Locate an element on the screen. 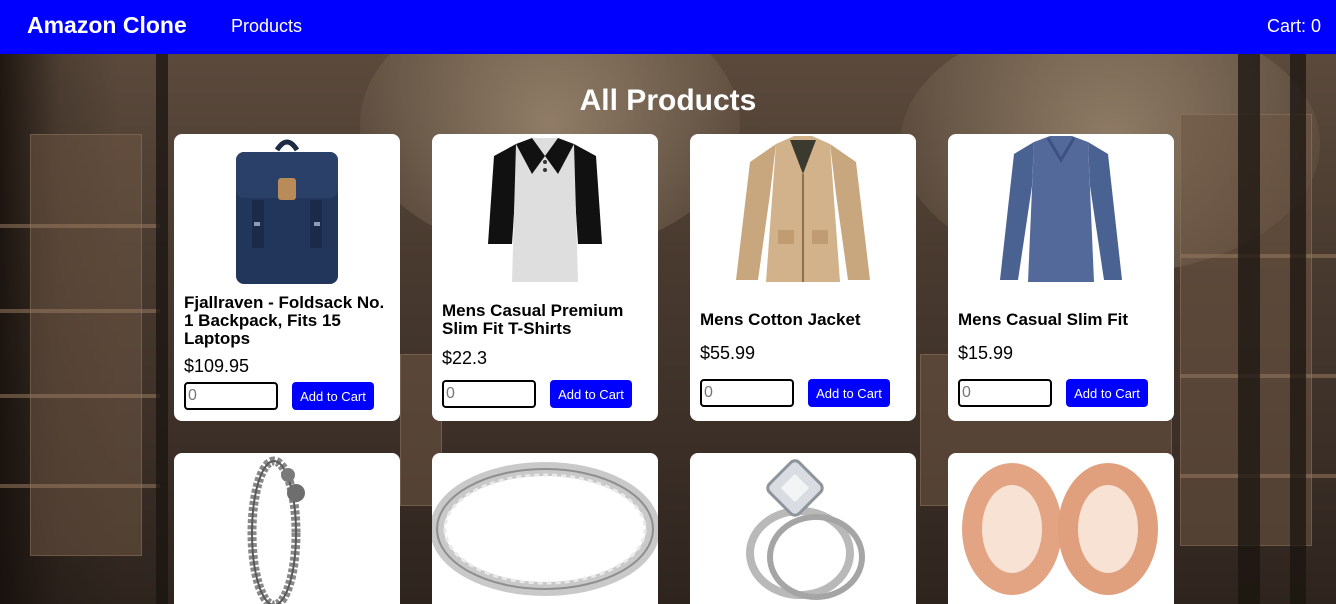 The image size is (1336, 604). product-image-jacket is located at coordinates (803, 209).